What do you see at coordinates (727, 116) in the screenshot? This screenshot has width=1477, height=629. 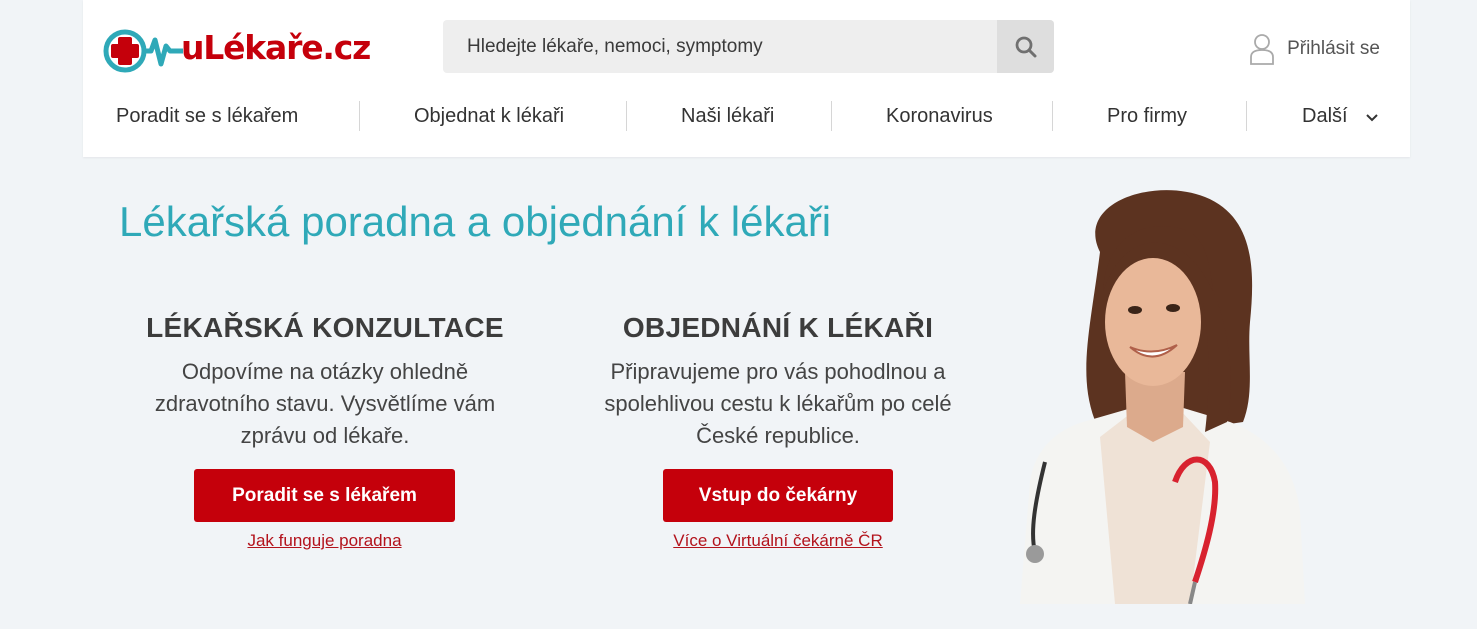 I see `nav-item-doctors: Naši lékaři` at bounding box center [727, 116].